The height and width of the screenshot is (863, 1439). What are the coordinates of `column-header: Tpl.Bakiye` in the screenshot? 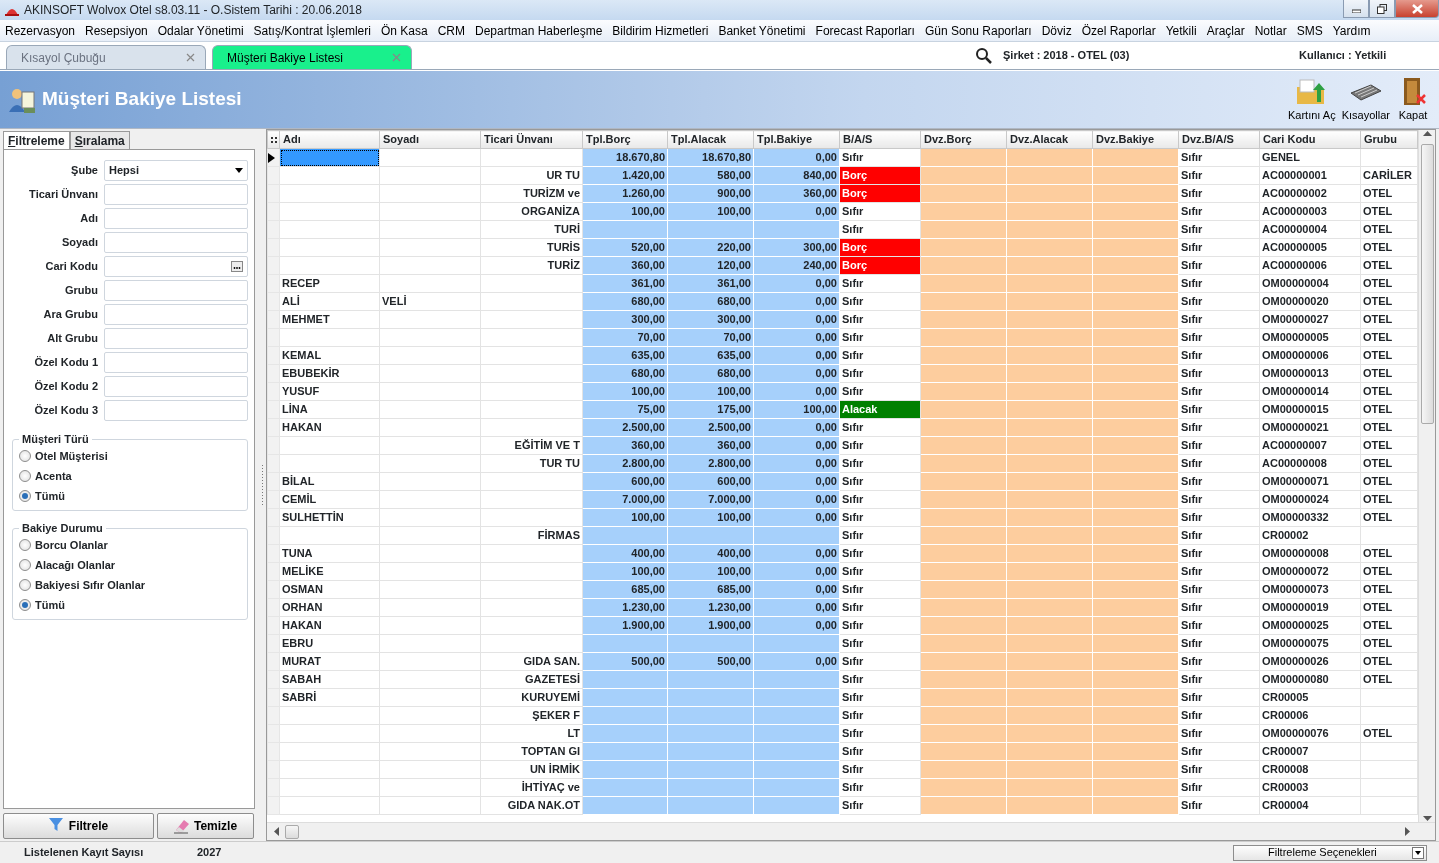 It's located at (796, 139).